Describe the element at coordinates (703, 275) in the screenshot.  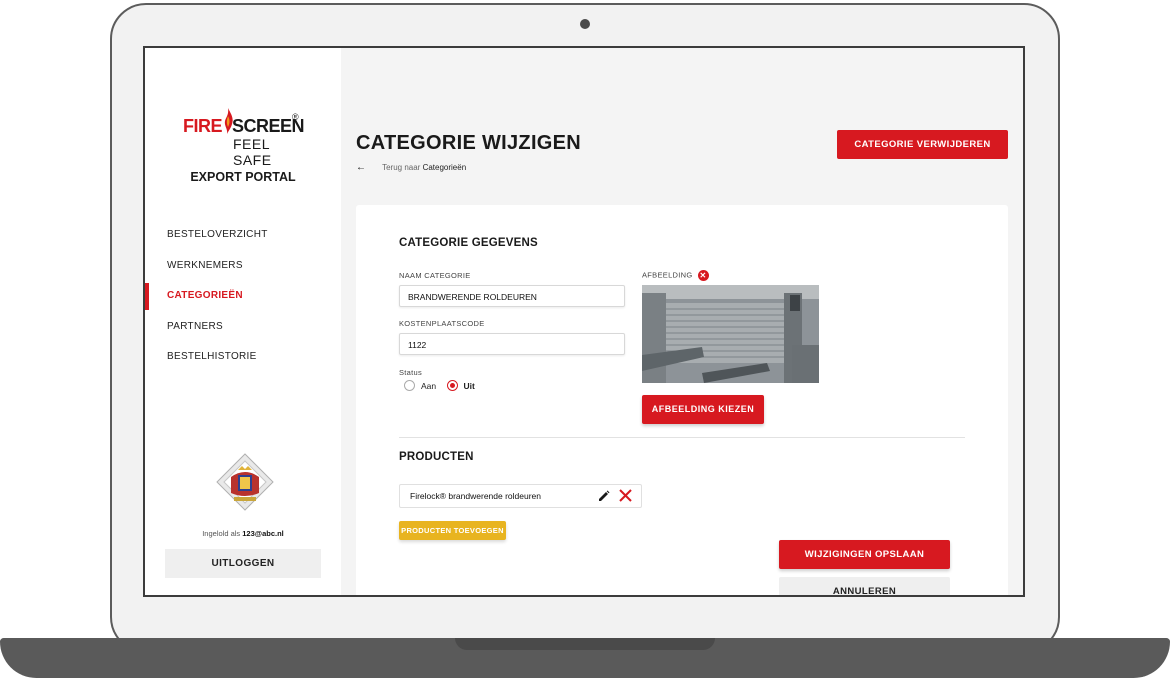
I see `remove-image-icon: ✕` at that location.